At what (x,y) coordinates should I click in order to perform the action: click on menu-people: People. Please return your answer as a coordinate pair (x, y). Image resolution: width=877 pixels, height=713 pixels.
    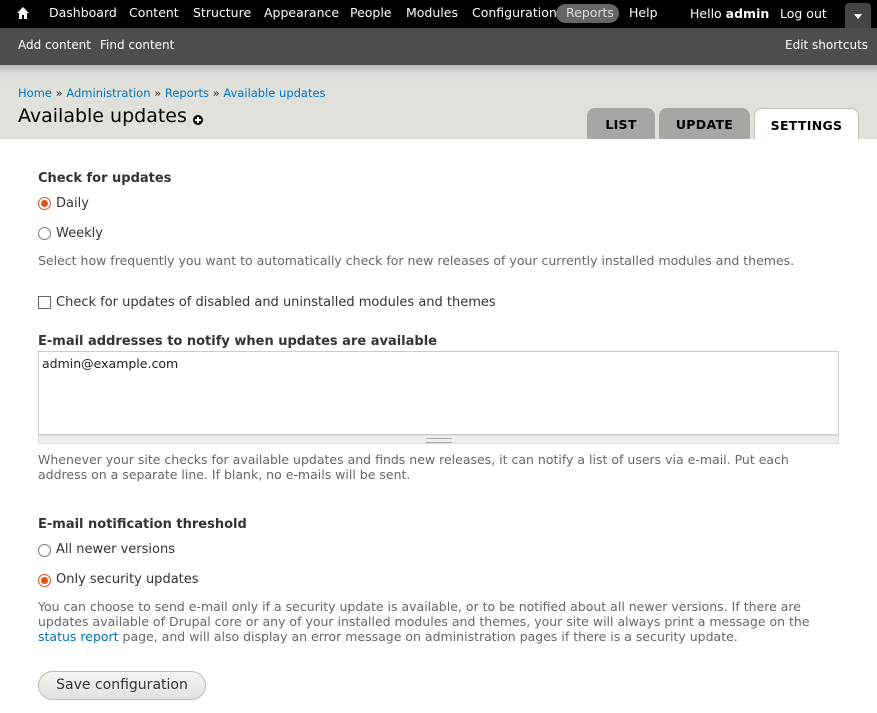
    Looking at the image, I should click on (371, 13).